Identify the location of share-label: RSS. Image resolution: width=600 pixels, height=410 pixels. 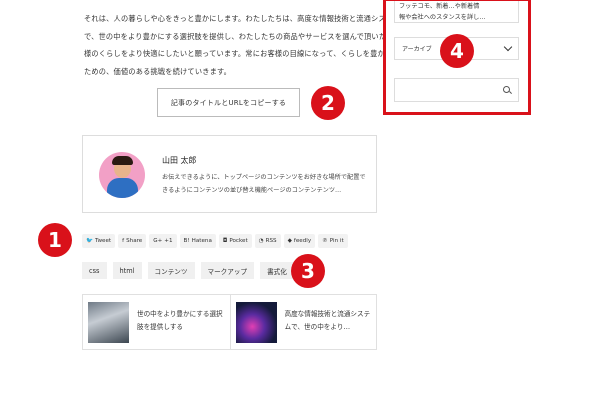
(271, 241).